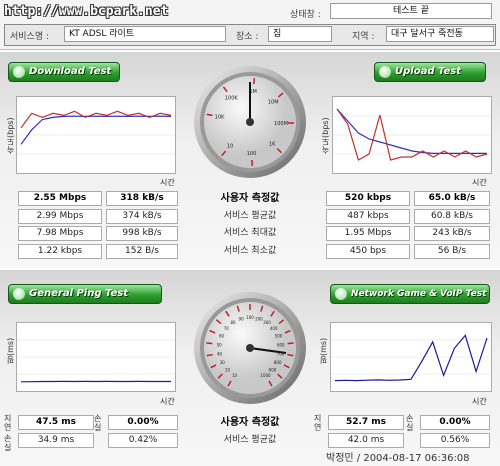 The image size is (500, 466). I want to click on gauge-tick-label: 1K, so click(272, 145).